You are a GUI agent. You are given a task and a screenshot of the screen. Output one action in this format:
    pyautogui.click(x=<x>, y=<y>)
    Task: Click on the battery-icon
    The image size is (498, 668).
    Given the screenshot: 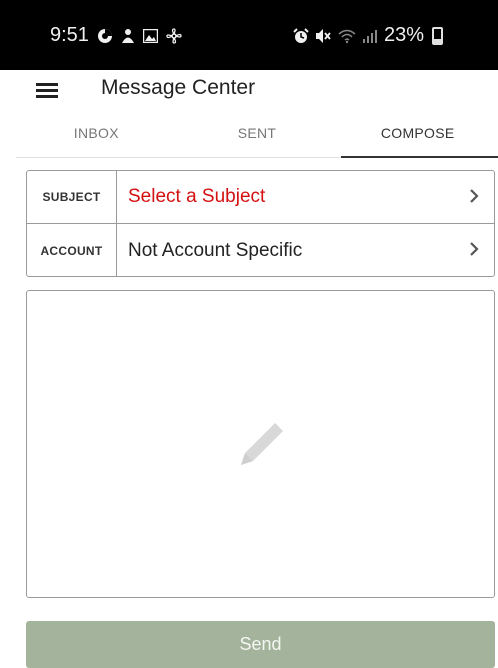 What is the action you would take?
    pyautogui.click(x=438, y=35)
    